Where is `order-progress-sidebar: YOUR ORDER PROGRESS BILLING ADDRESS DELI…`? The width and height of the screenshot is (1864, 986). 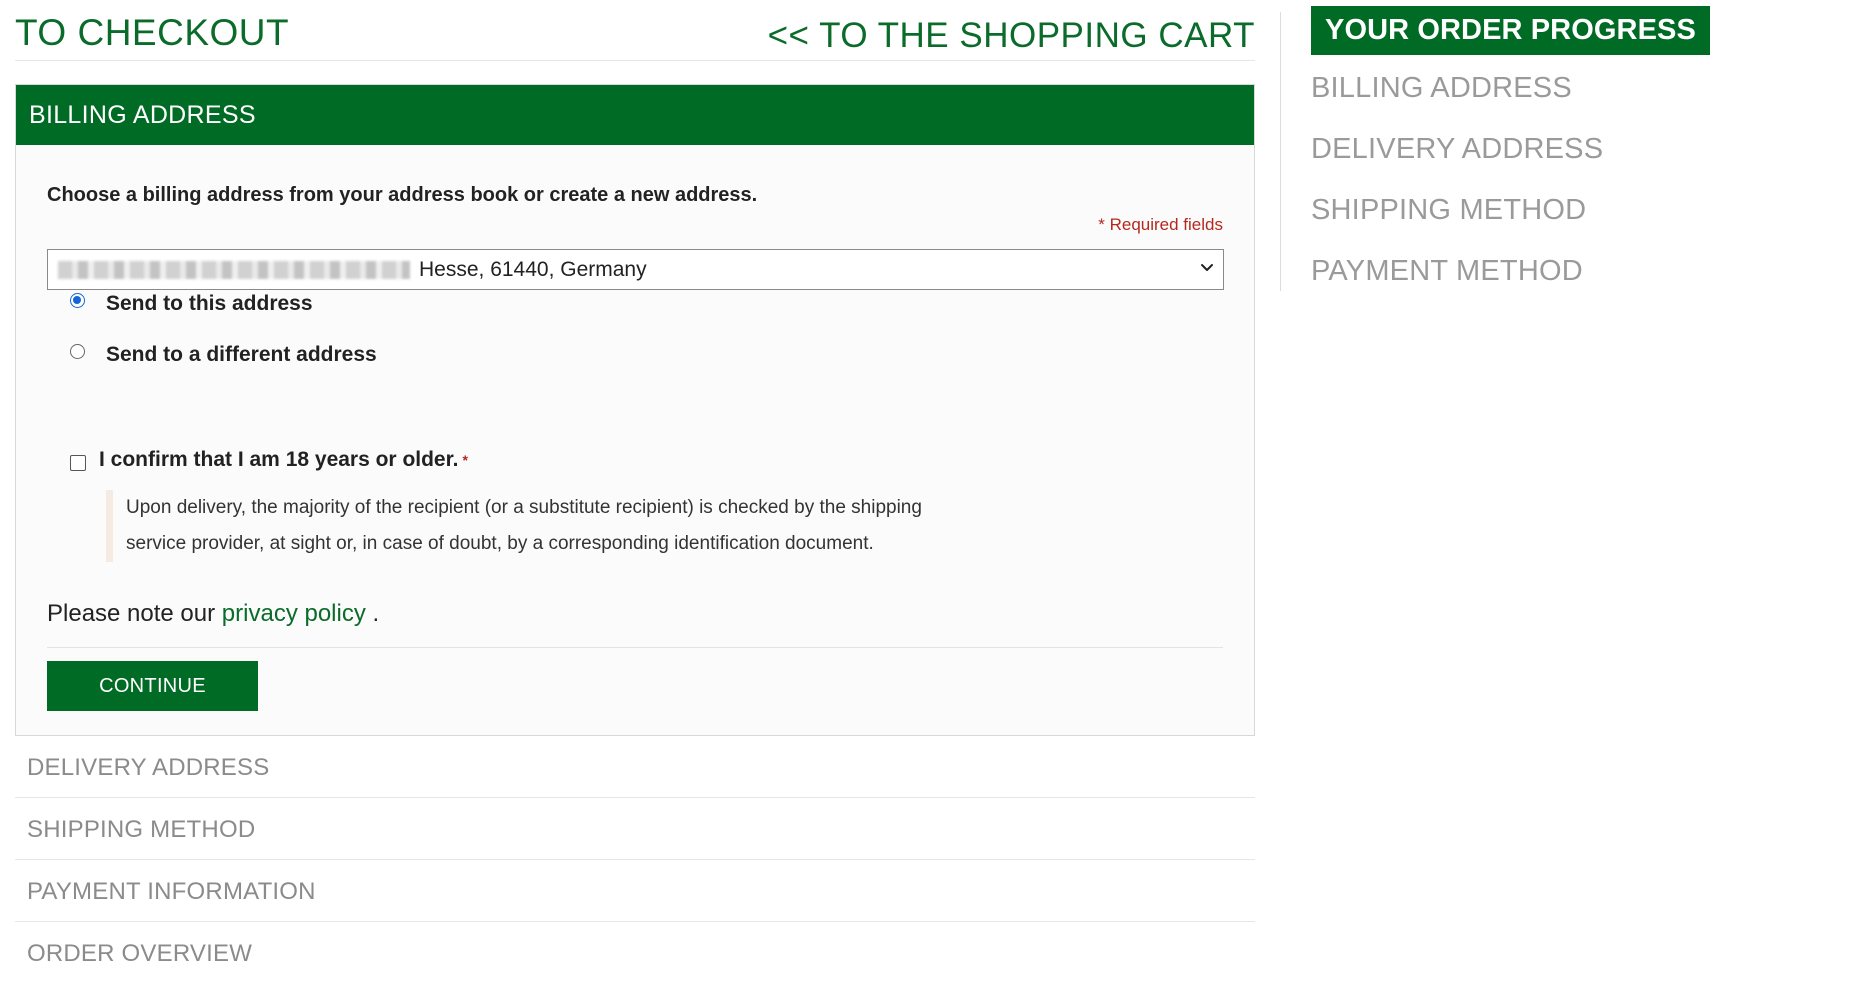 order-progress-sidebar: YOUR ORDER PROGRESS BILLING ADDRESS DELI… is located at coordinates (1536, 152).